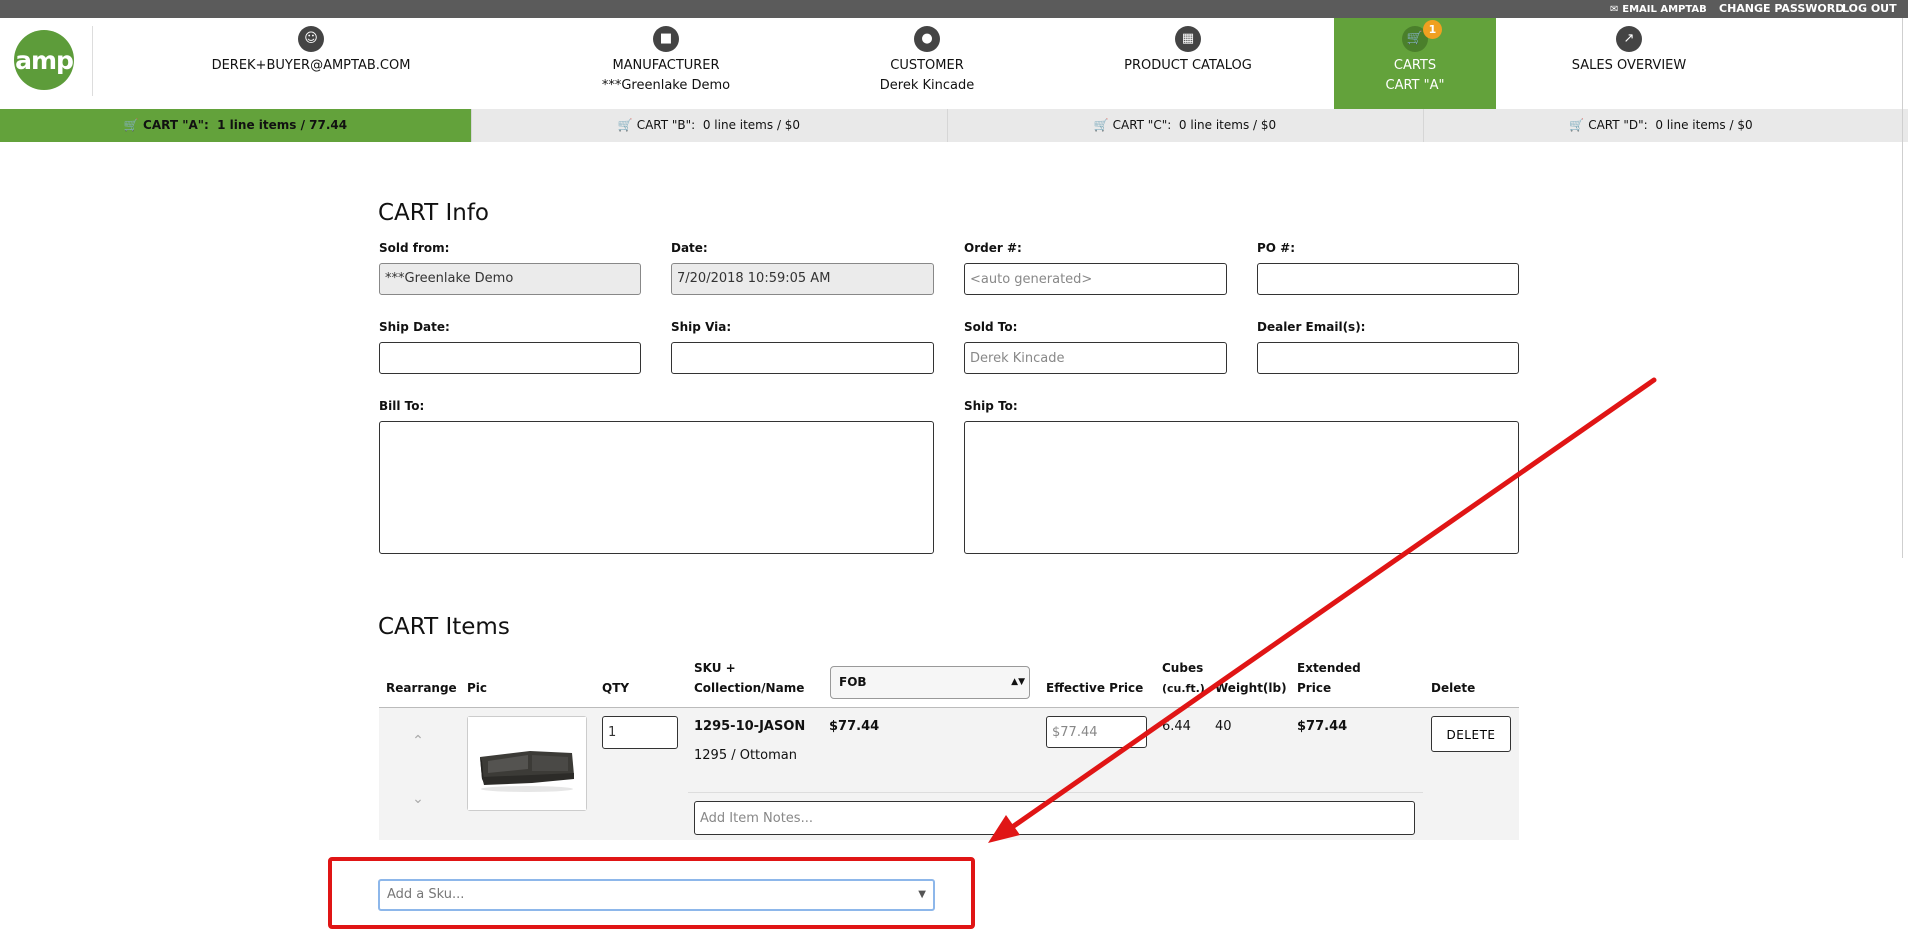 This screenshot has height=937, width=1908. I want to click on page-scrollbar, so click(1902, 288).